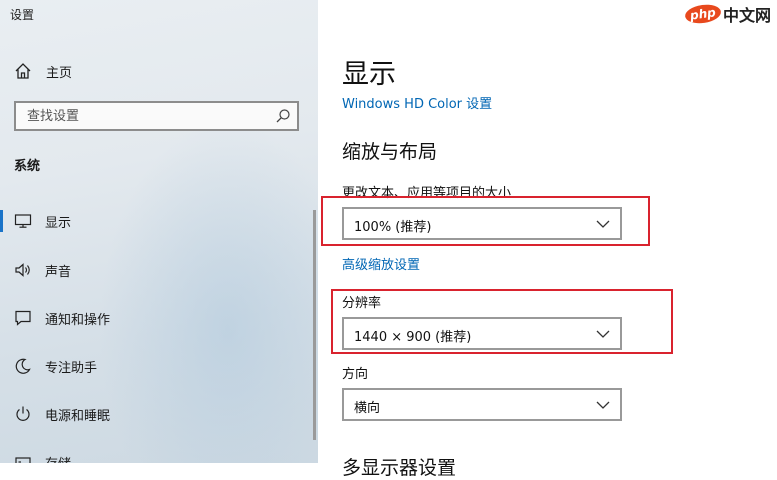 This screenshot has height=480, width=777. What do you see at coordinates (355, 374) in the screenshot?
I see `orientation-label: 方向` at bounding box center [355, 374].